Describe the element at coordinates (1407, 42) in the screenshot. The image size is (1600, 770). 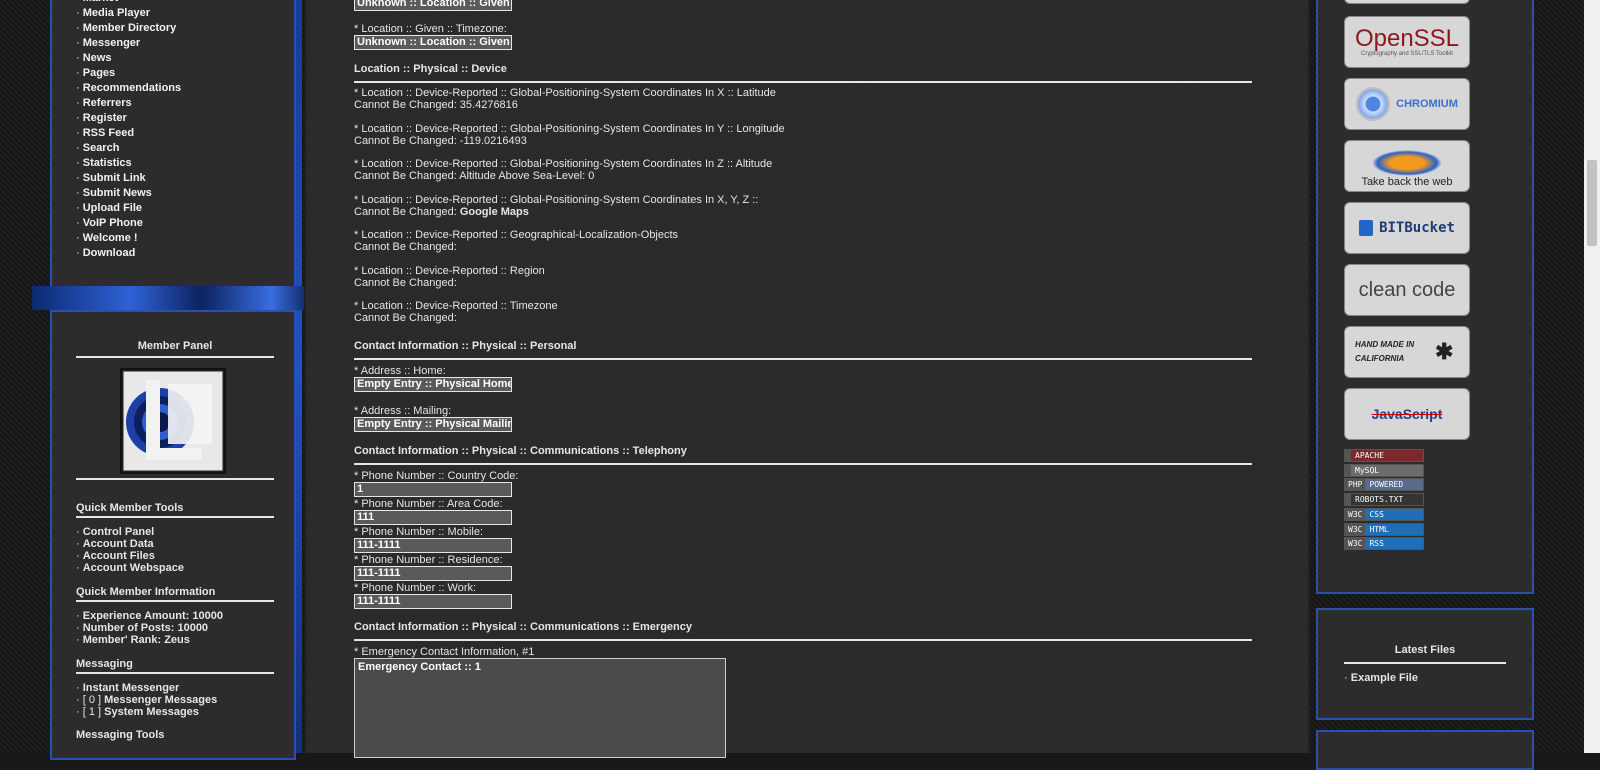
I see `openssl-badge: OpenSSL Cryptography and SSL/TLS Toolkit` at that location.